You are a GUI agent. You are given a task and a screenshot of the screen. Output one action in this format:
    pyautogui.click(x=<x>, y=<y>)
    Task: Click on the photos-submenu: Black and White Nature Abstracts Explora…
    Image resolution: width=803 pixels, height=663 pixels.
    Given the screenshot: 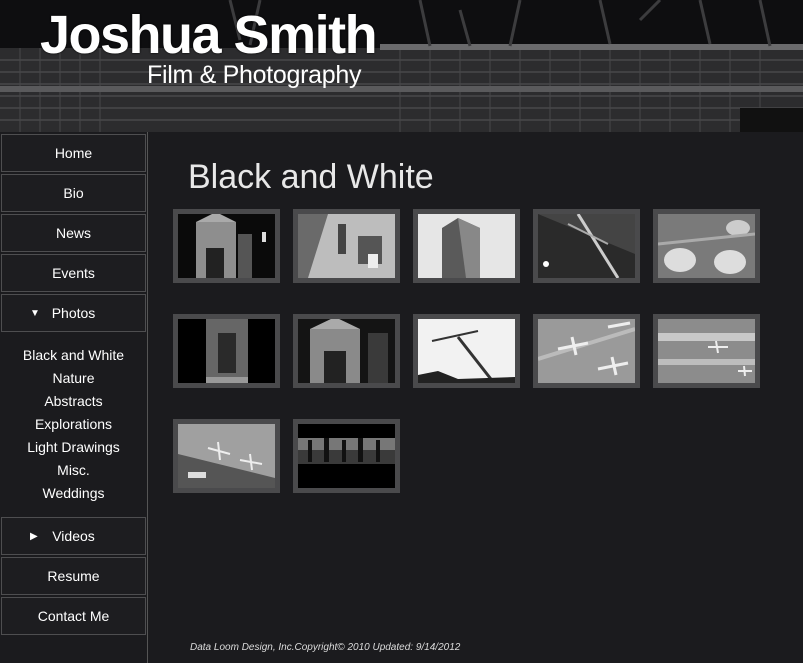 What is the action you would take?
    pyautogui.click(x=73, y=424)
    